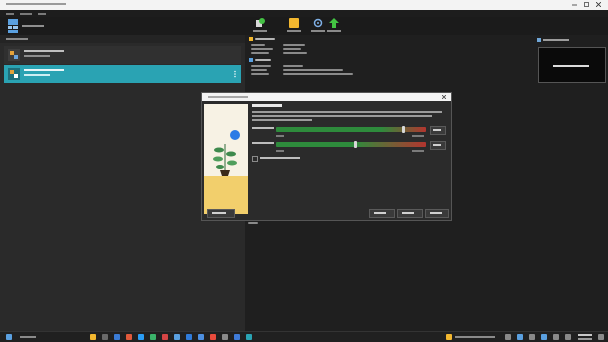 The height and width of the screenshot is (342, 608). Describe the element at coordinates (302, 159) in the screenshot. I see `efi-row` at that location.